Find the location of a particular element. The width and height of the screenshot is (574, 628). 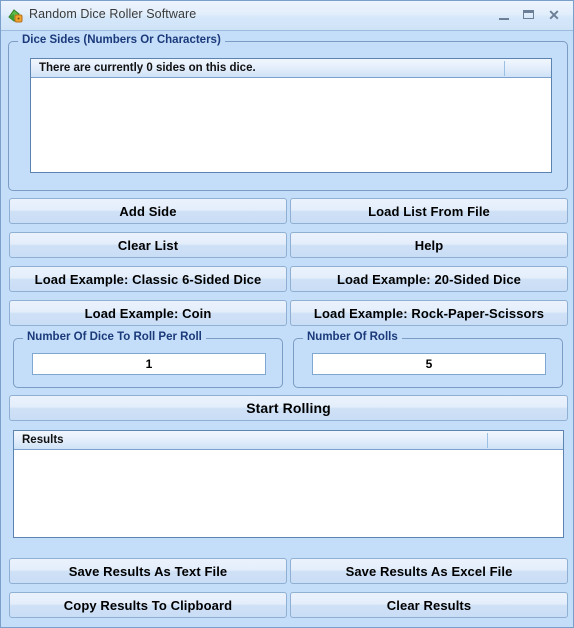

dice-sides-list-body is located at coordinates (291, 125).